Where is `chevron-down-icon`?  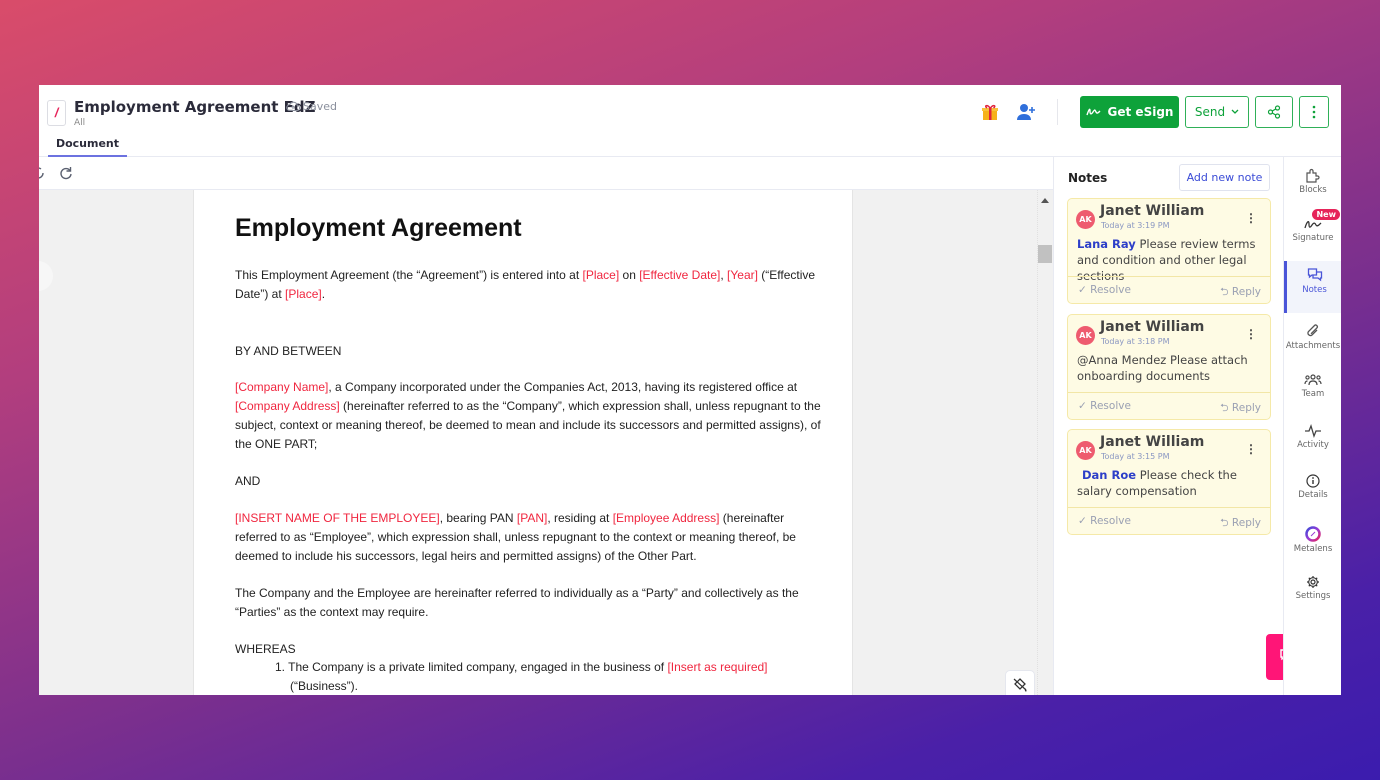
chevron-down-icon is located at coordinates (1235, 111).